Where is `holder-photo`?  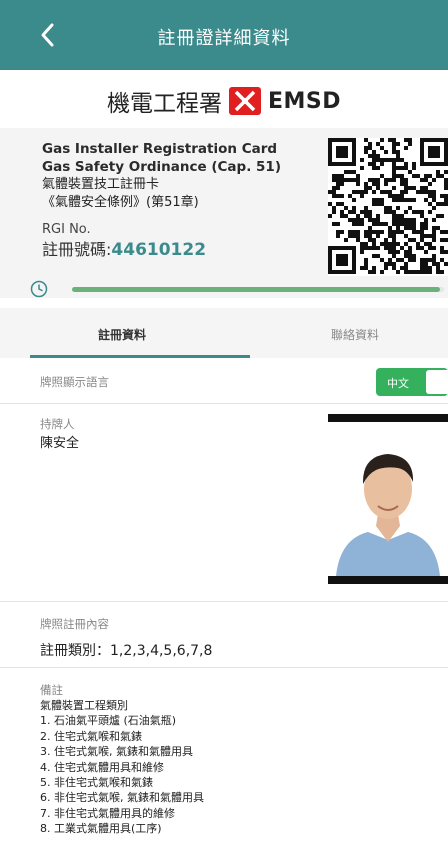 holder-photo is located at coordinates (388, 499).